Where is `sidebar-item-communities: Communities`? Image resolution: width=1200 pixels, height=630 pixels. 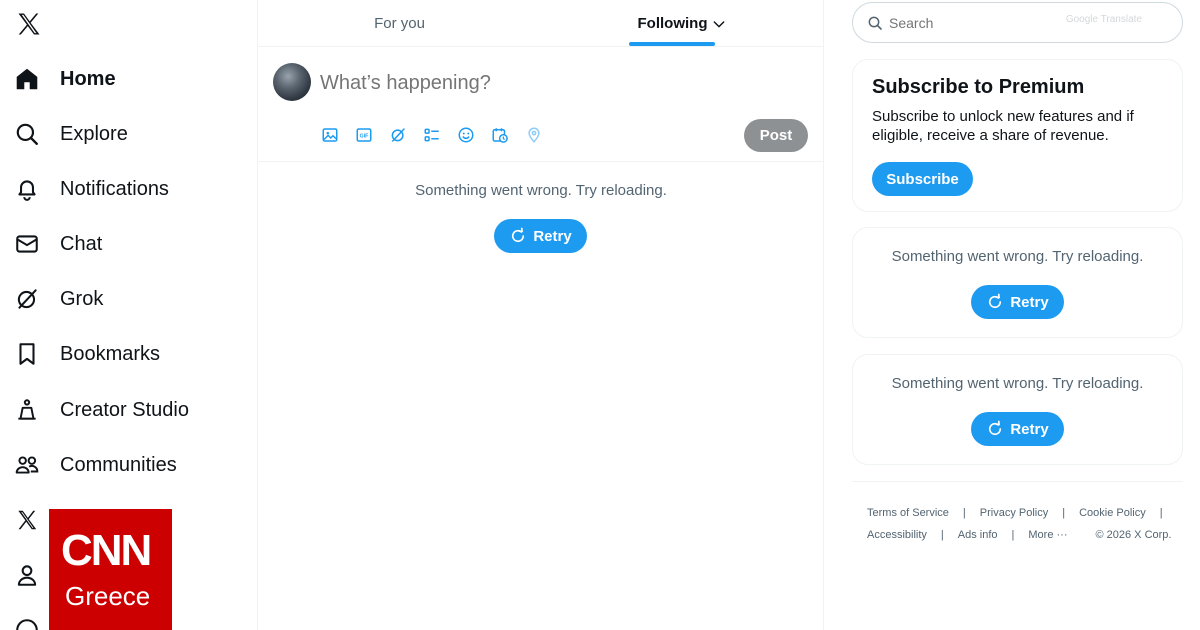
sidebar-item-communities: Communities is located at coordinates (95, 465).